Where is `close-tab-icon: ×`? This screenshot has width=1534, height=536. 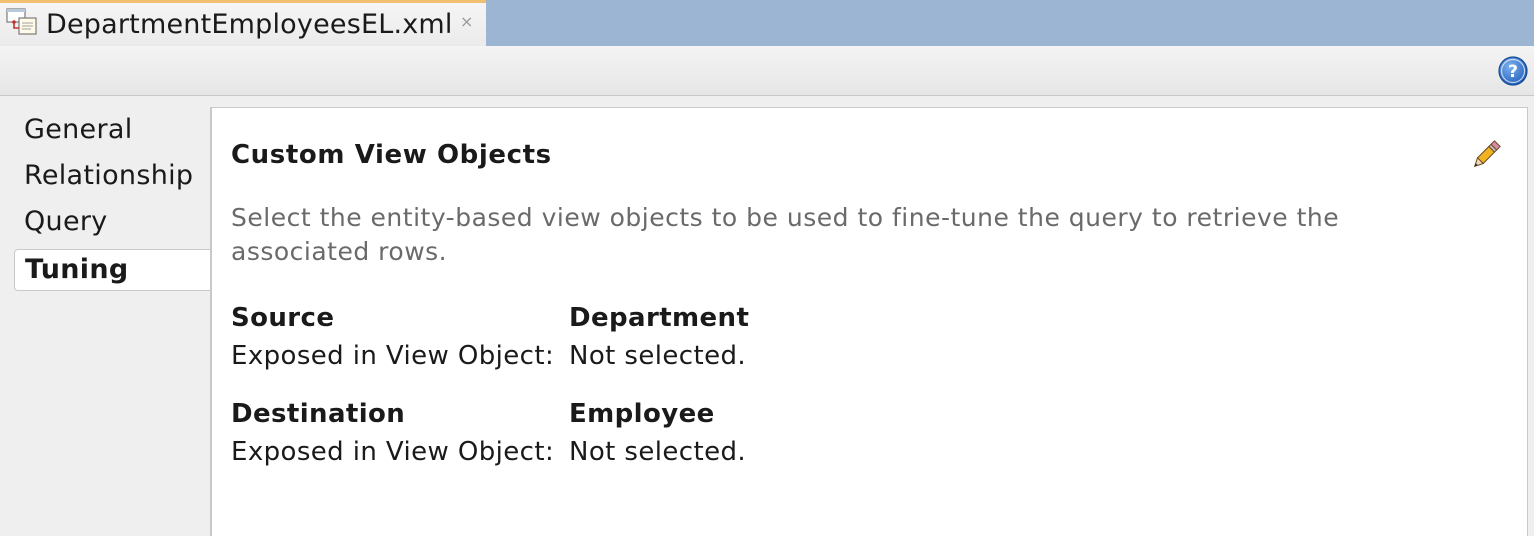 close-tab-icon: × is located at coordinates (466, 21).